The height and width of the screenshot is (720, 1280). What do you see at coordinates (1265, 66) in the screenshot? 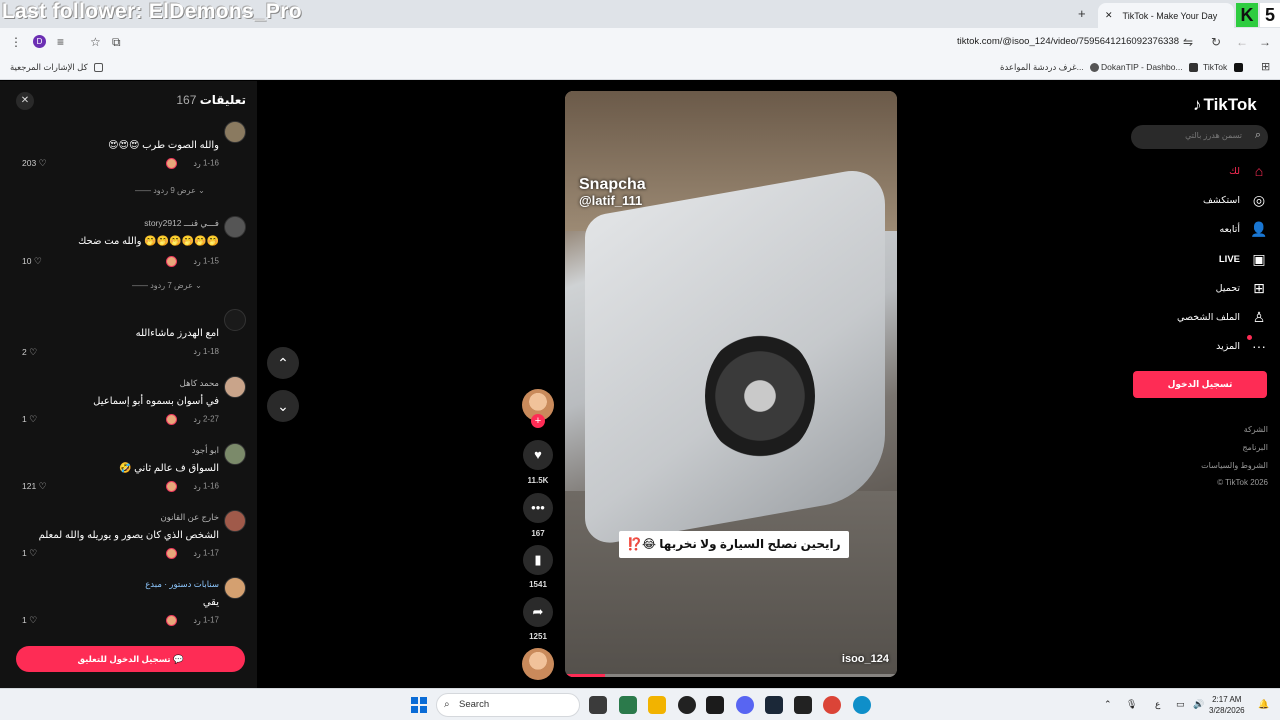
I see `apps-grid-icon: ⊞` at bounding box center [1265, 66].